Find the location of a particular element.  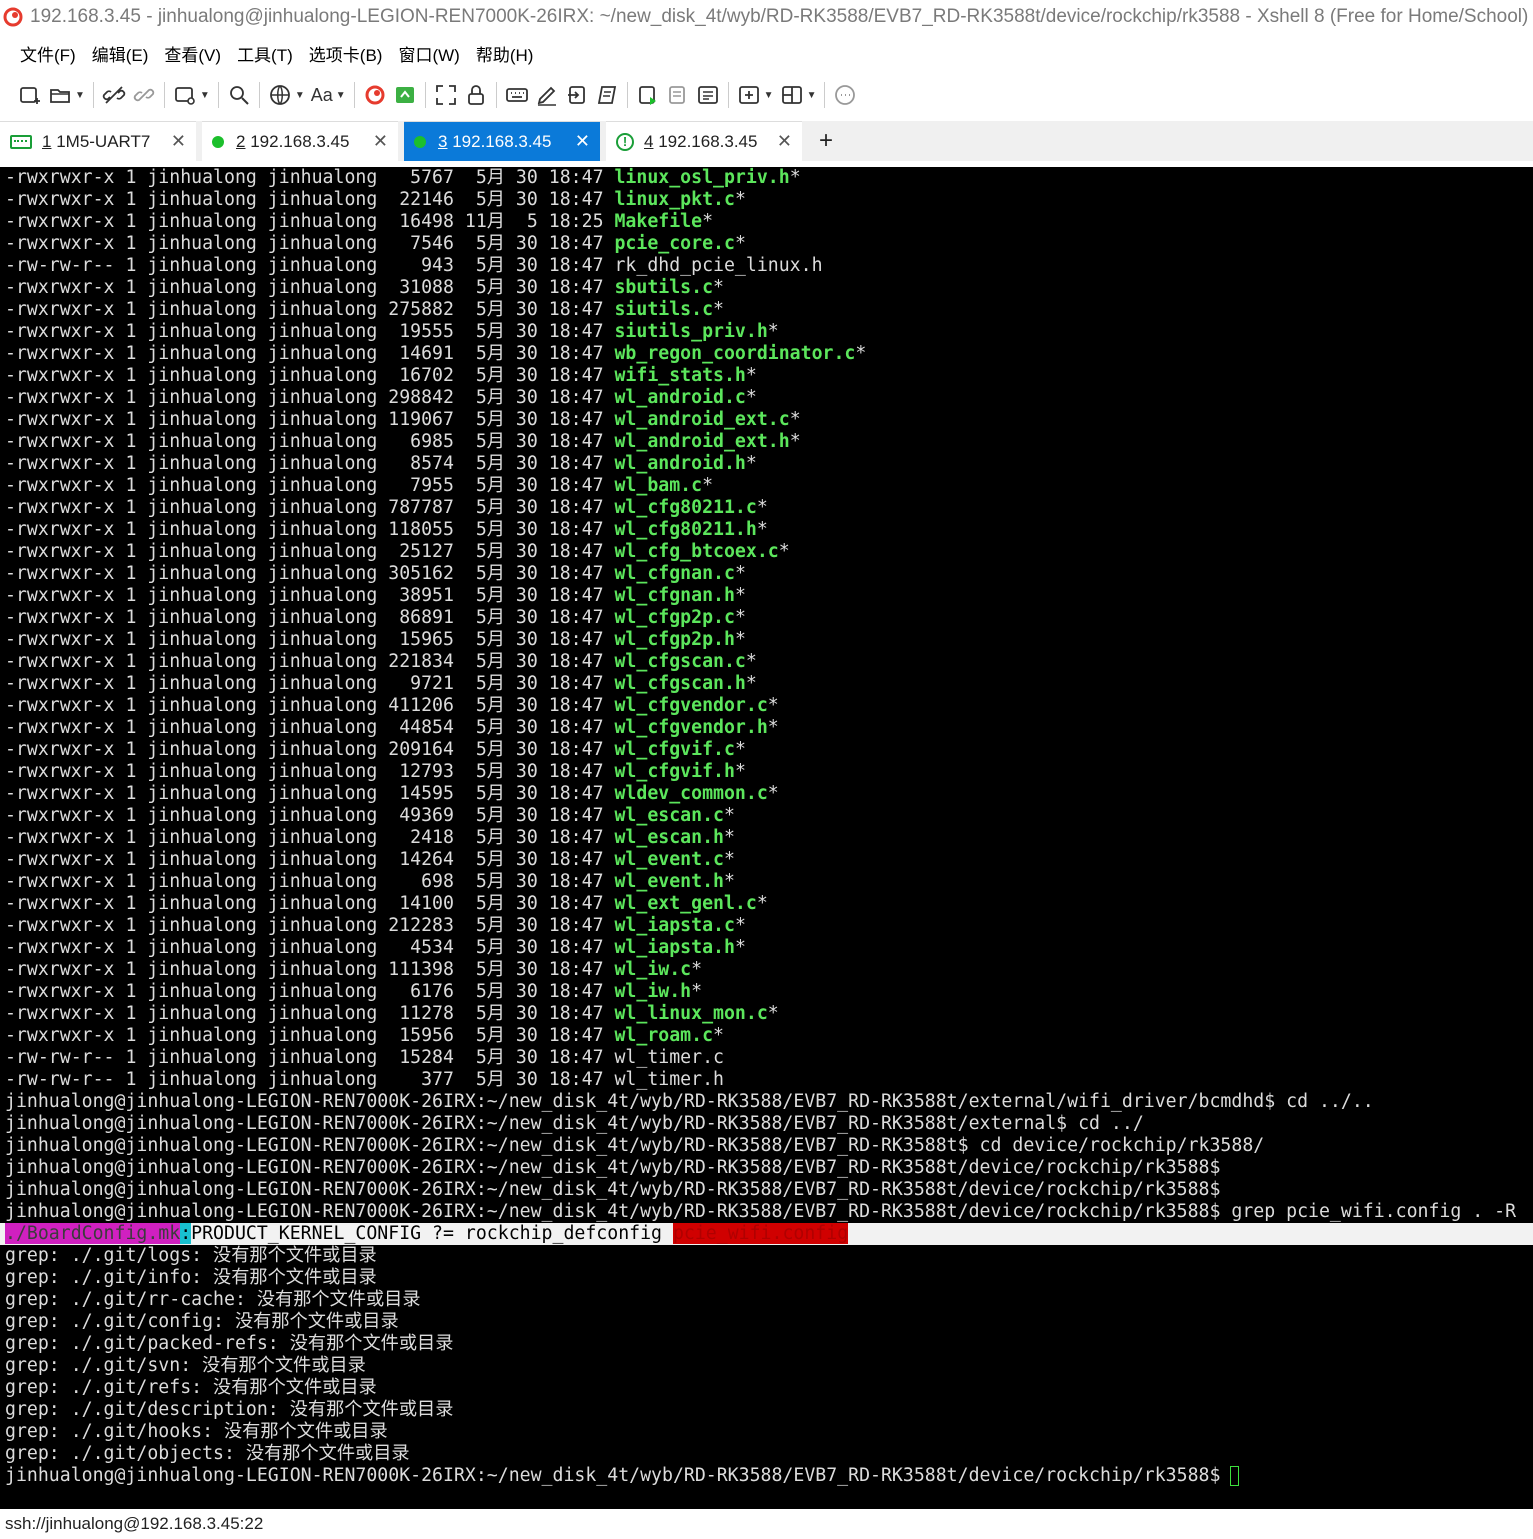

file-name: wl_cfgvif.h is located at coordinates (674, 771).